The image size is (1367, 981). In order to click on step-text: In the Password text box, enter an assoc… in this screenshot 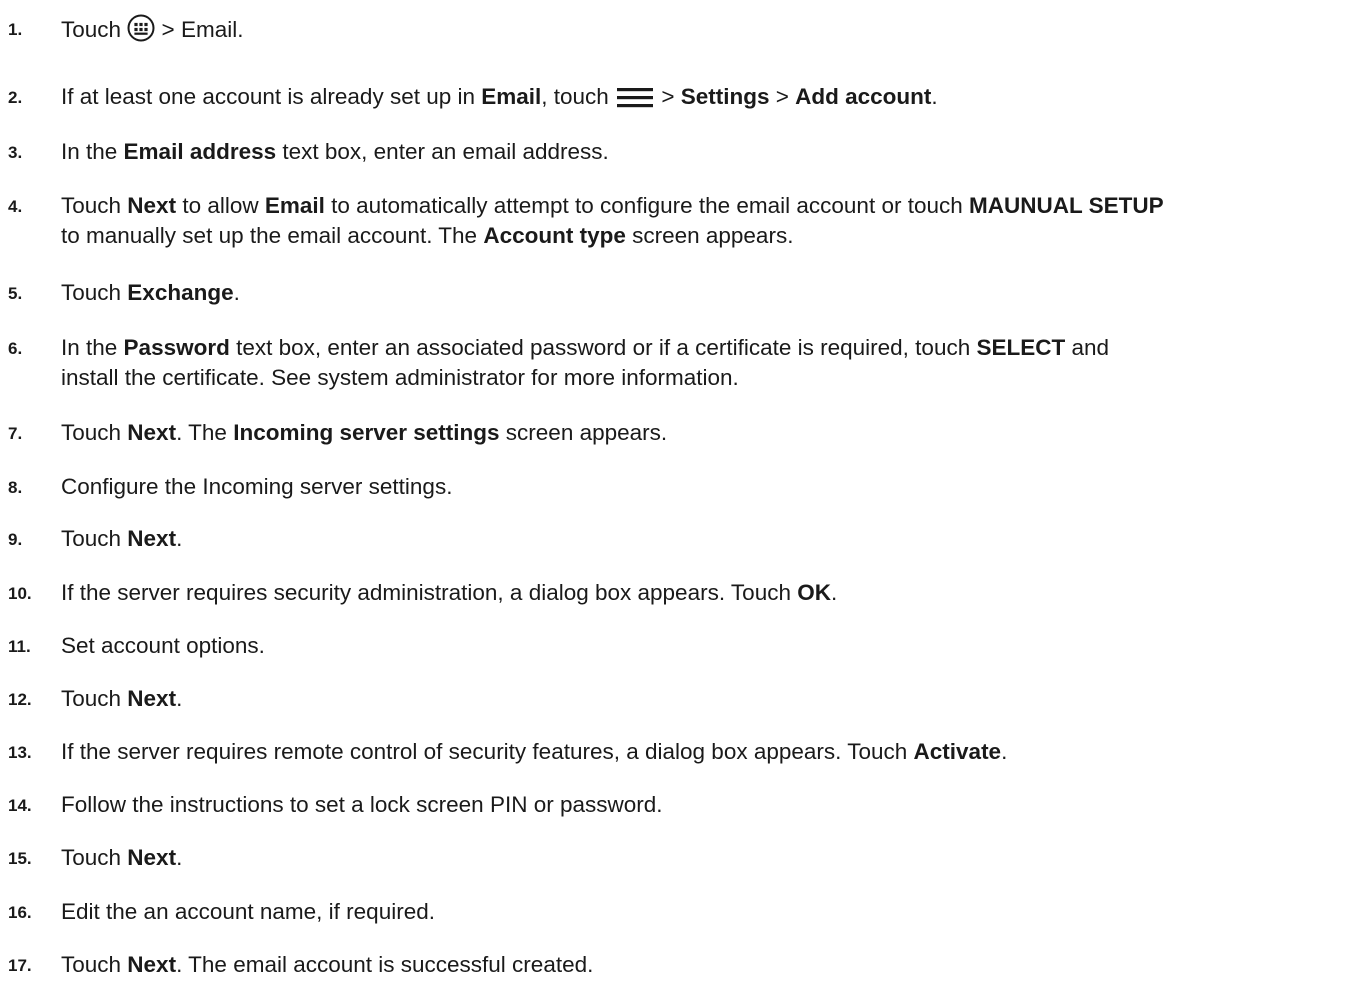, I will do `click(710, 363)`.